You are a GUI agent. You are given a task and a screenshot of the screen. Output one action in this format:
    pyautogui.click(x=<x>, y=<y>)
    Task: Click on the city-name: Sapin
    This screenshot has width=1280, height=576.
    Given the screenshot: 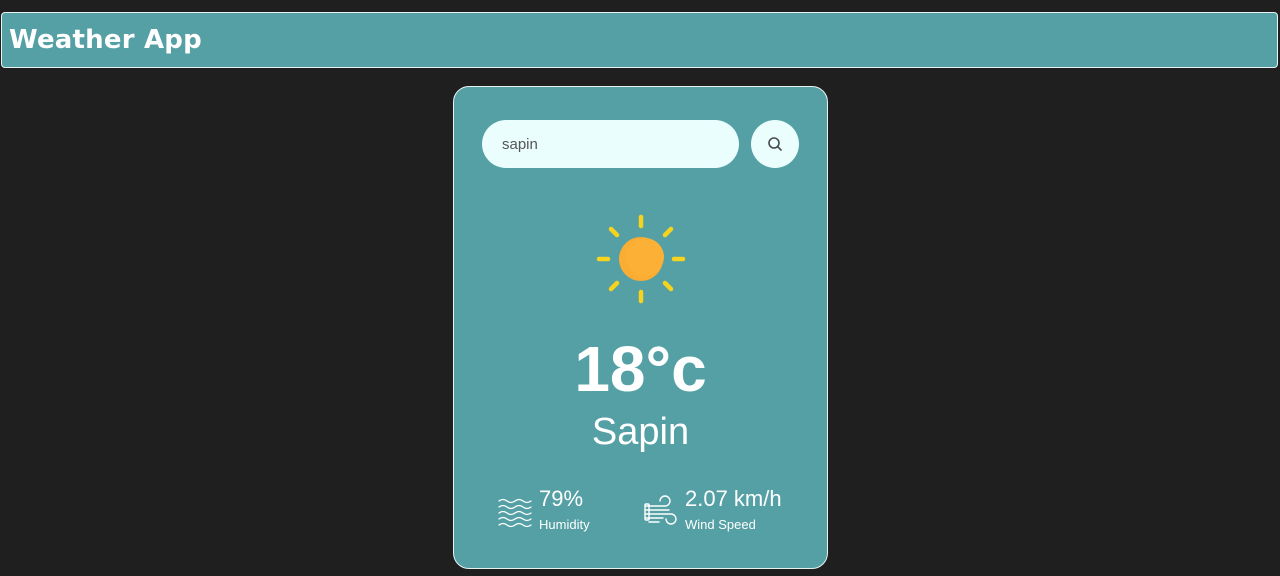 What is the action you would take?
    pyautogui.click(x=640, y=432)
    